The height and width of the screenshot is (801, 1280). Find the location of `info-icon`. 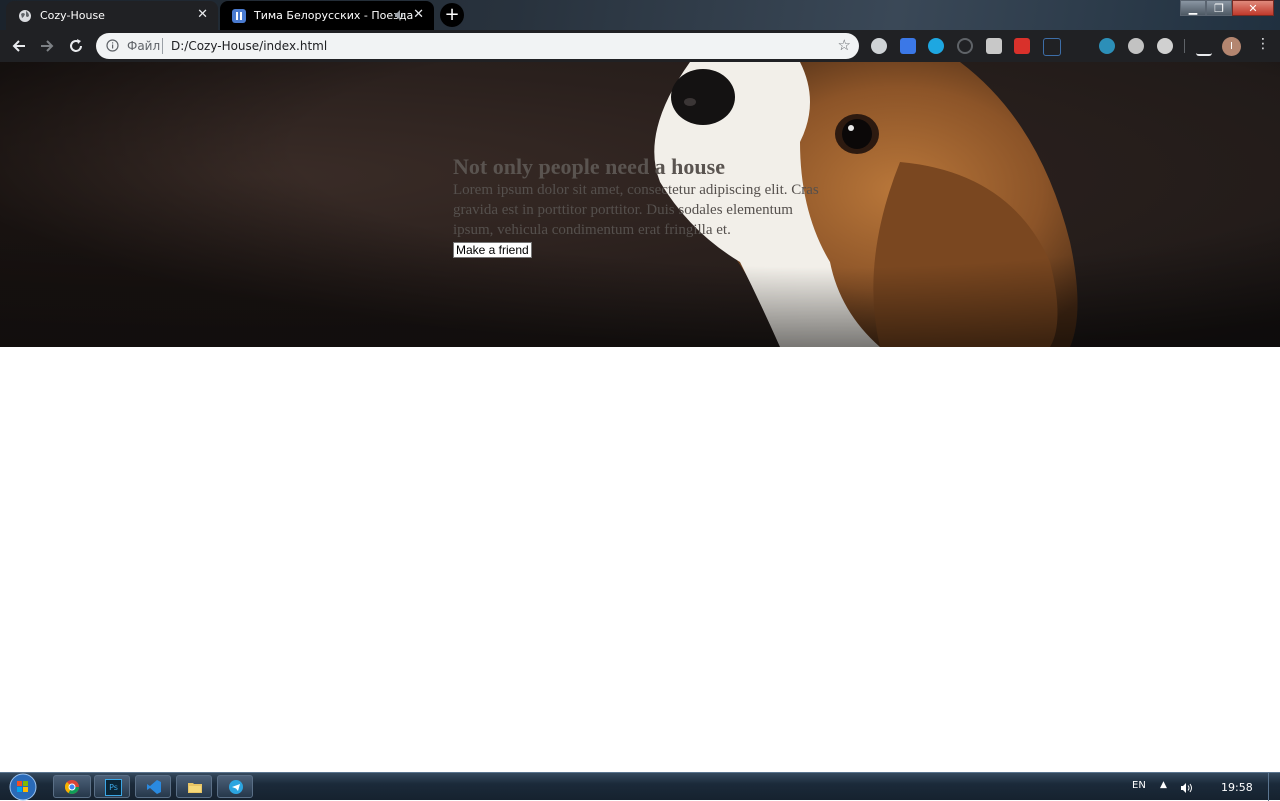

info-icon is located at coordinates (112, 45).